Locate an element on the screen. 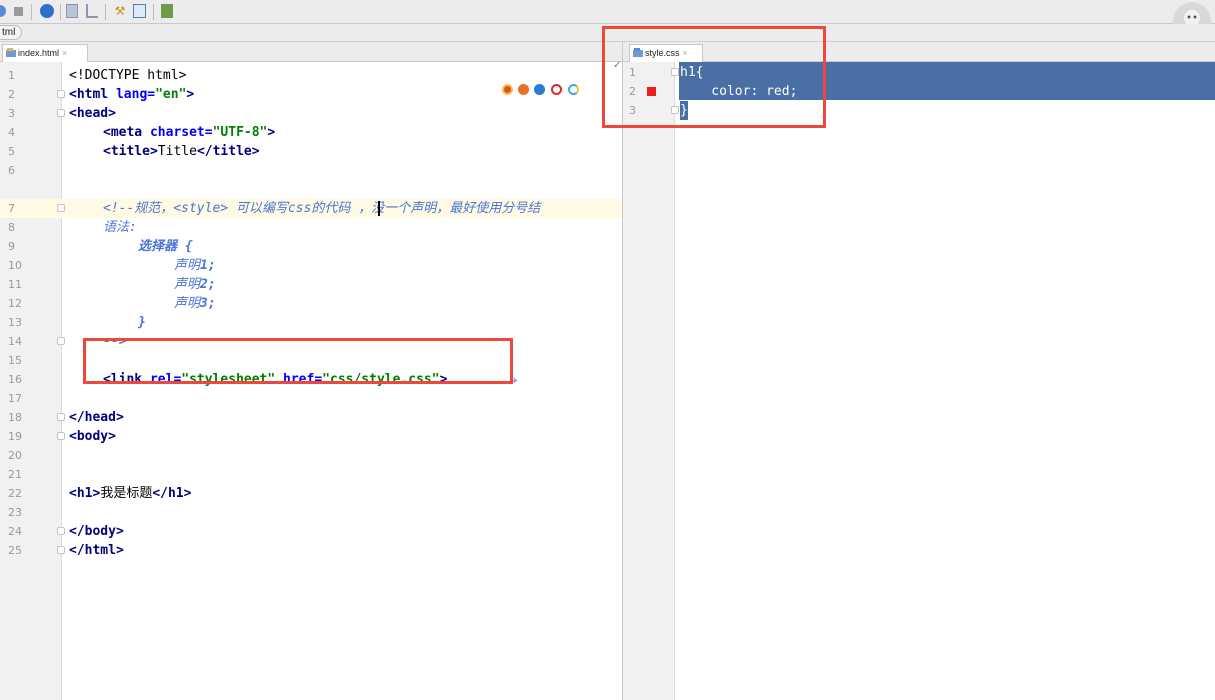 Image resolution: width=1215 pixels, height=700 pixels. html-open-tag: <html is located at coordinates (92, 94).